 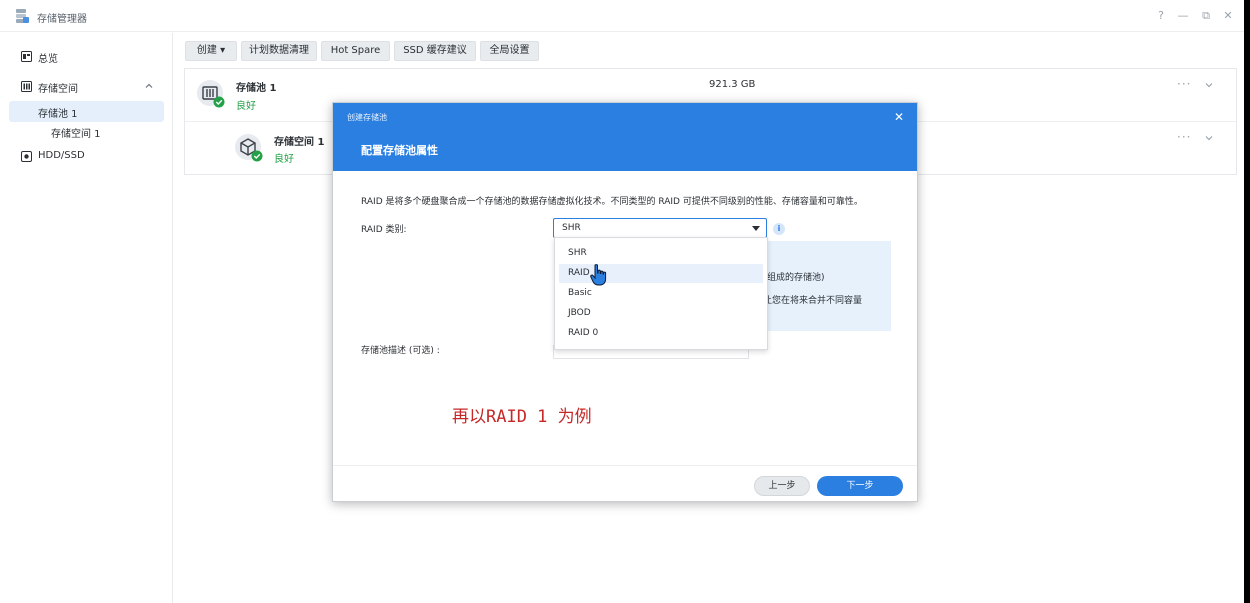 What do you see at coordinates (355, 51) in the screenshot?
I see `hot-spare-button: Hot Spare` at bounding box center [355, 51].